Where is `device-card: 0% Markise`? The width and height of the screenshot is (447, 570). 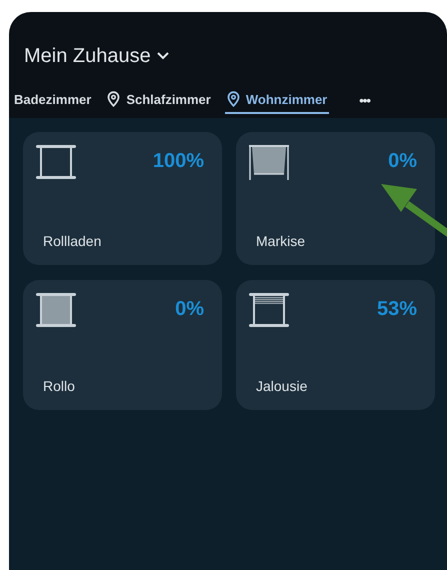
device-card: 0% Markise is located at coordinates (335, 198).